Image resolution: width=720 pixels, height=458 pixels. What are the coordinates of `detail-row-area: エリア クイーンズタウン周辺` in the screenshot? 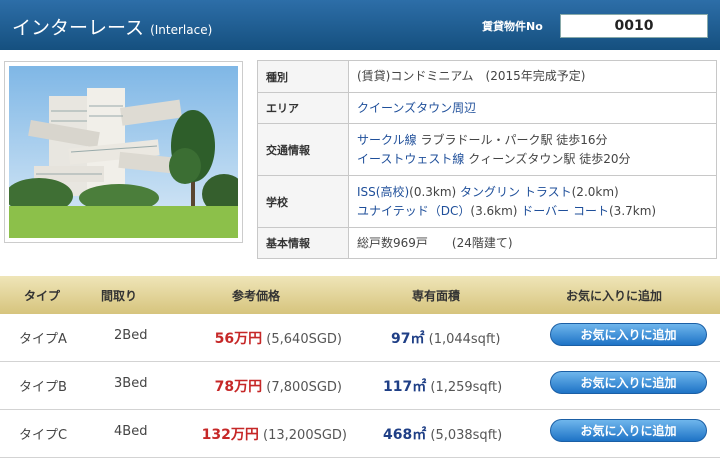 It's located at (487, 108).